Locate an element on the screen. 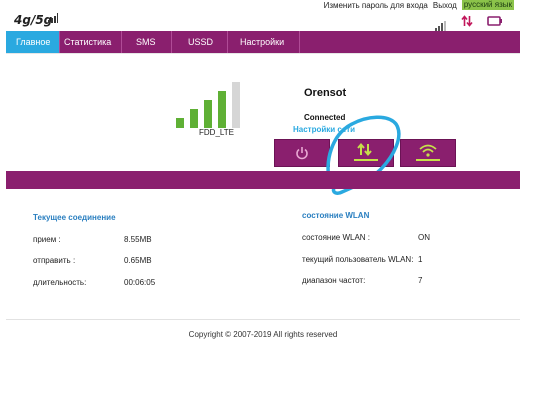  signal-strength-icon is located at coordinates (208, 105).